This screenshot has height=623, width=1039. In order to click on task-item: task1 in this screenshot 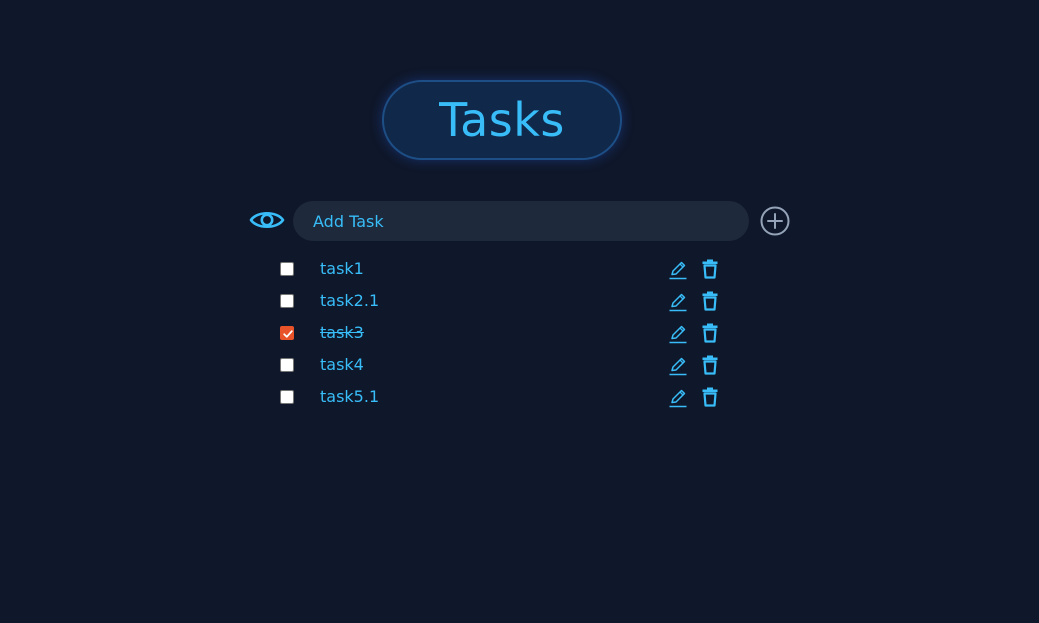, I will do `click(500, 269)`.